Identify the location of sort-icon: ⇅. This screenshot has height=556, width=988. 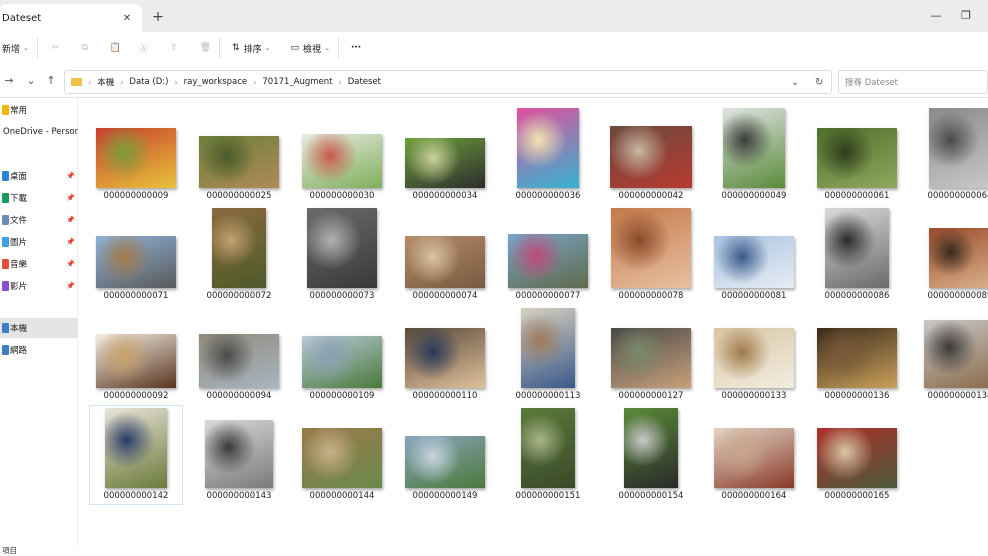
(236, 48).